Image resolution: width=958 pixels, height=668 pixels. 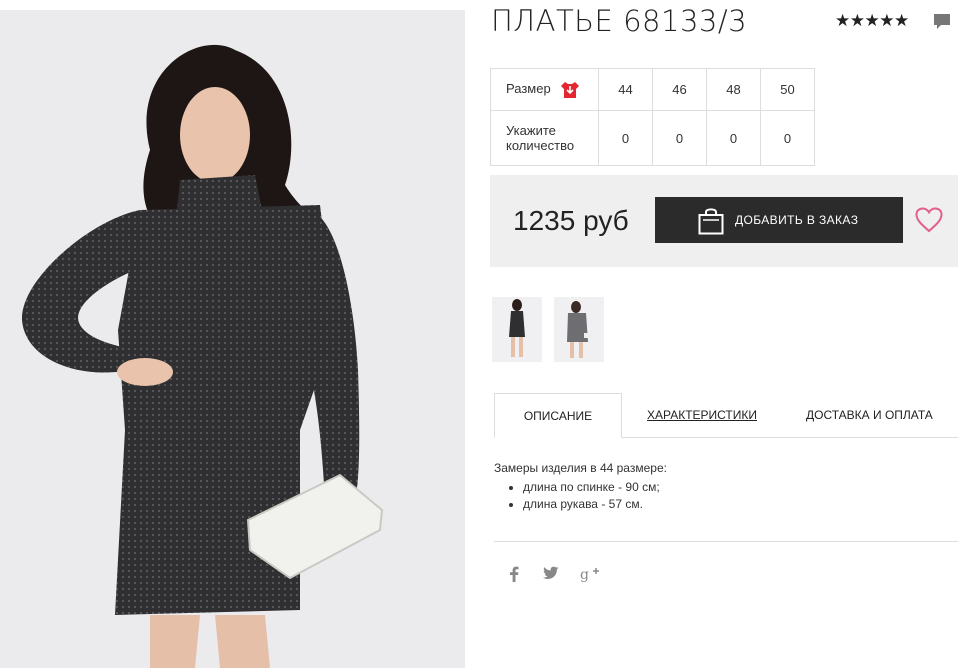 I want to click on thumbnail-2-image, so click(x=579, y=329).